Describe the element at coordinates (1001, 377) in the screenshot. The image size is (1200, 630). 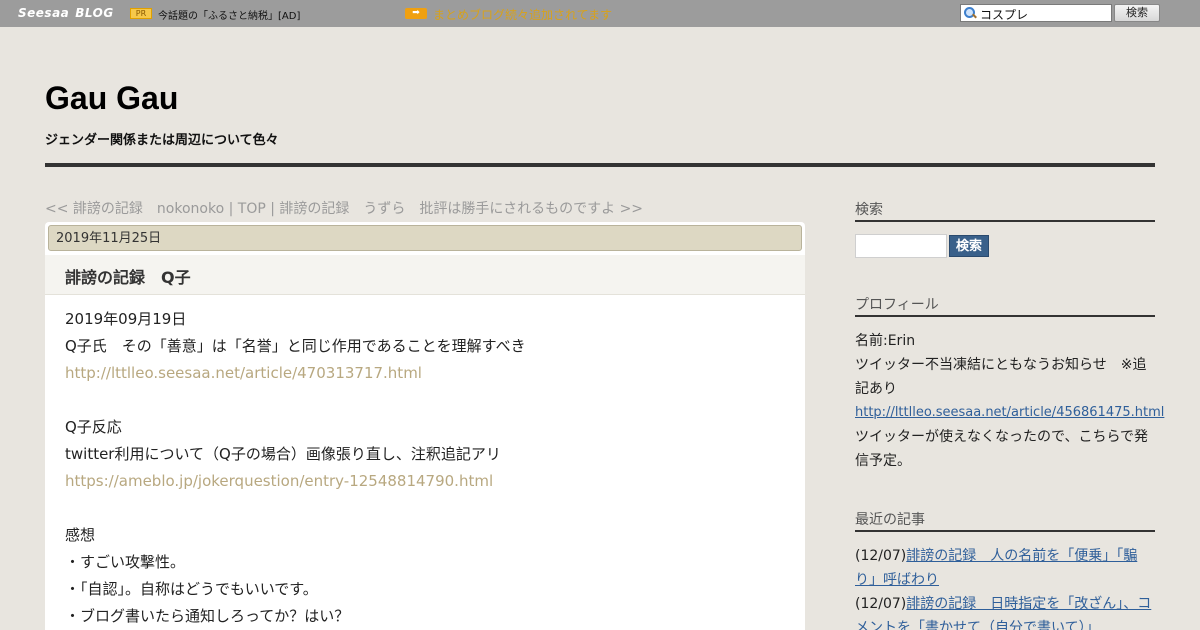
I see `profile-text: ツイッター不当凍結にともなうお知らせ ※追記あり` at that location.